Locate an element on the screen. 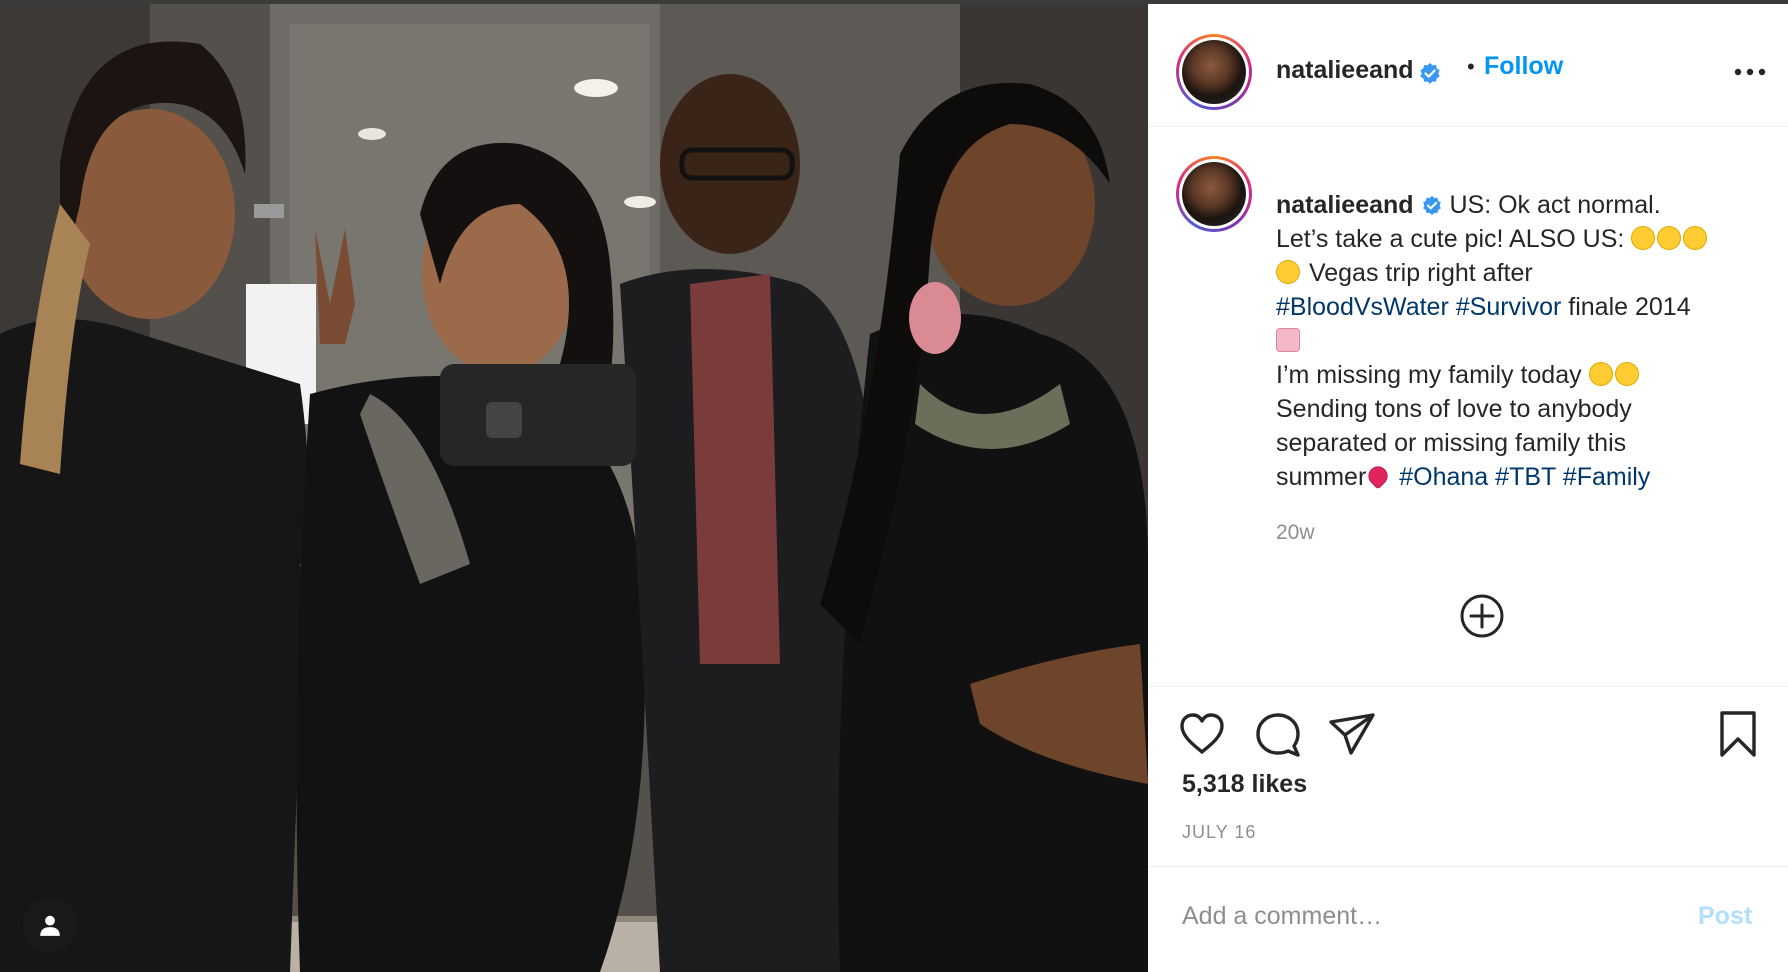  caption-username: natalieeand is located at coordinates (1345, 205).